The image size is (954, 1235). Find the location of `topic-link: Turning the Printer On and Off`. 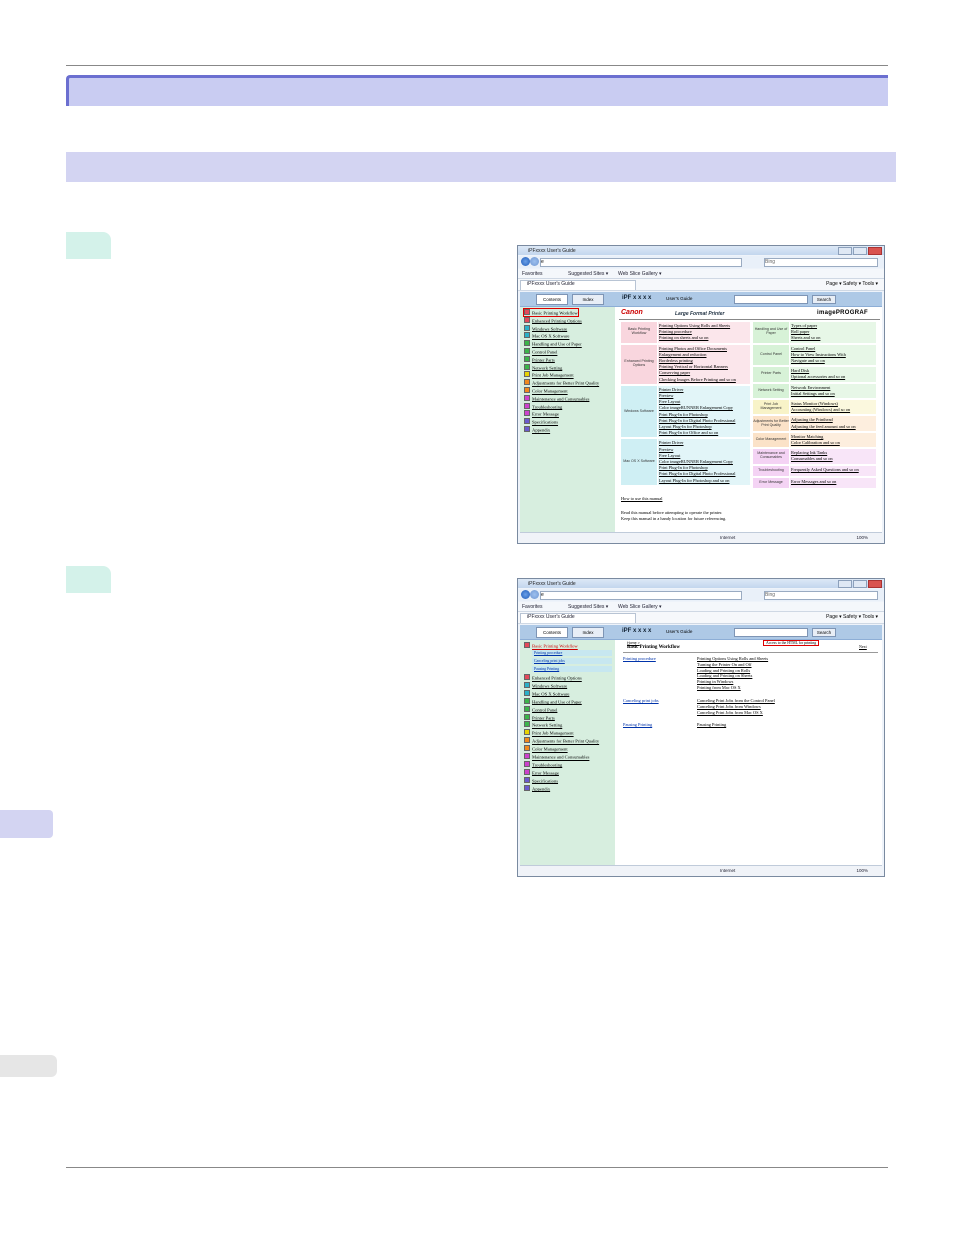

topic-link: Turning the Printer On and Off is located at coordinates (724, 664).